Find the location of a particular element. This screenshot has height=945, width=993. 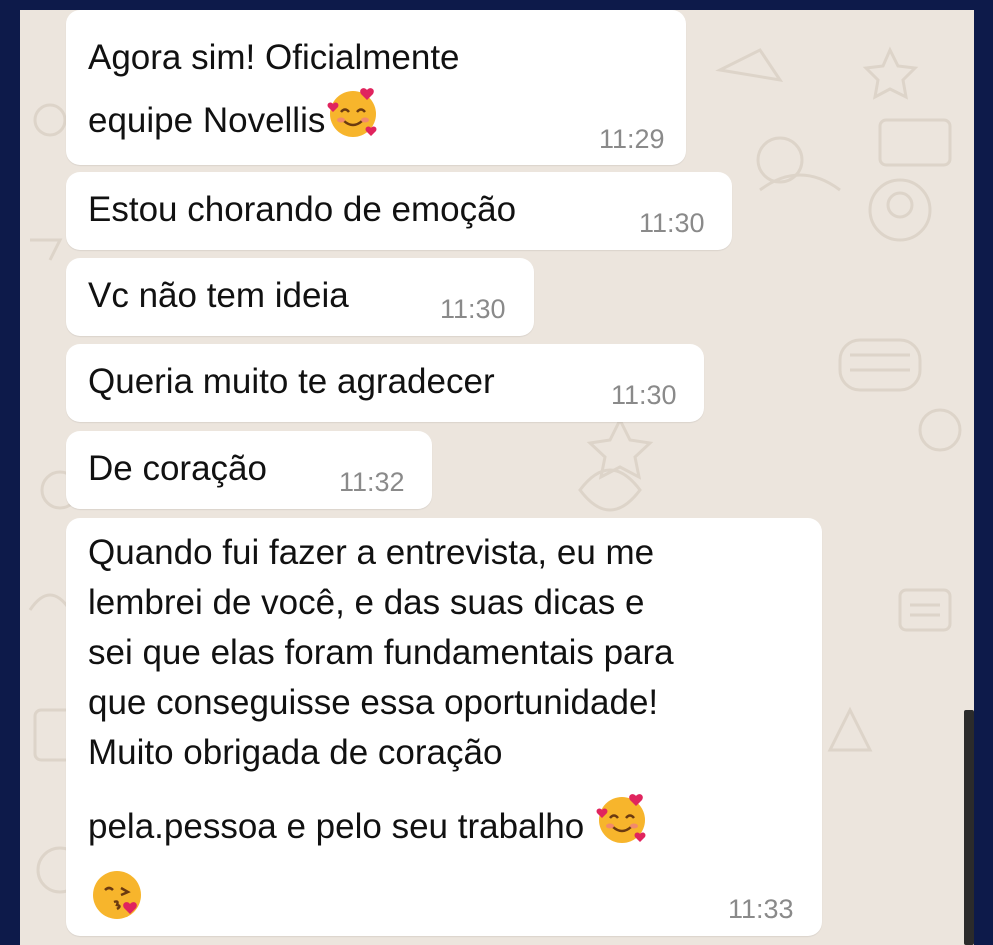

message-text-line: que conseguisse essa oportunidade! is located at coordinates (373, 702).